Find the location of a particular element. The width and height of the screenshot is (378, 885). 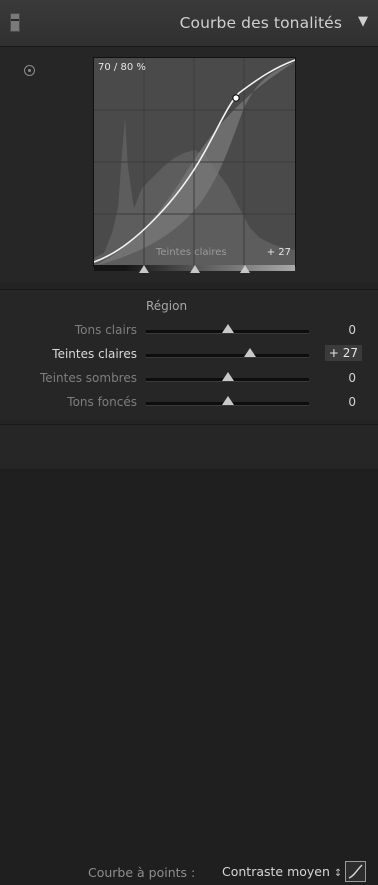

region-row-tons-clairs: Tons clairs 0 is located at coordinates (189, 331).